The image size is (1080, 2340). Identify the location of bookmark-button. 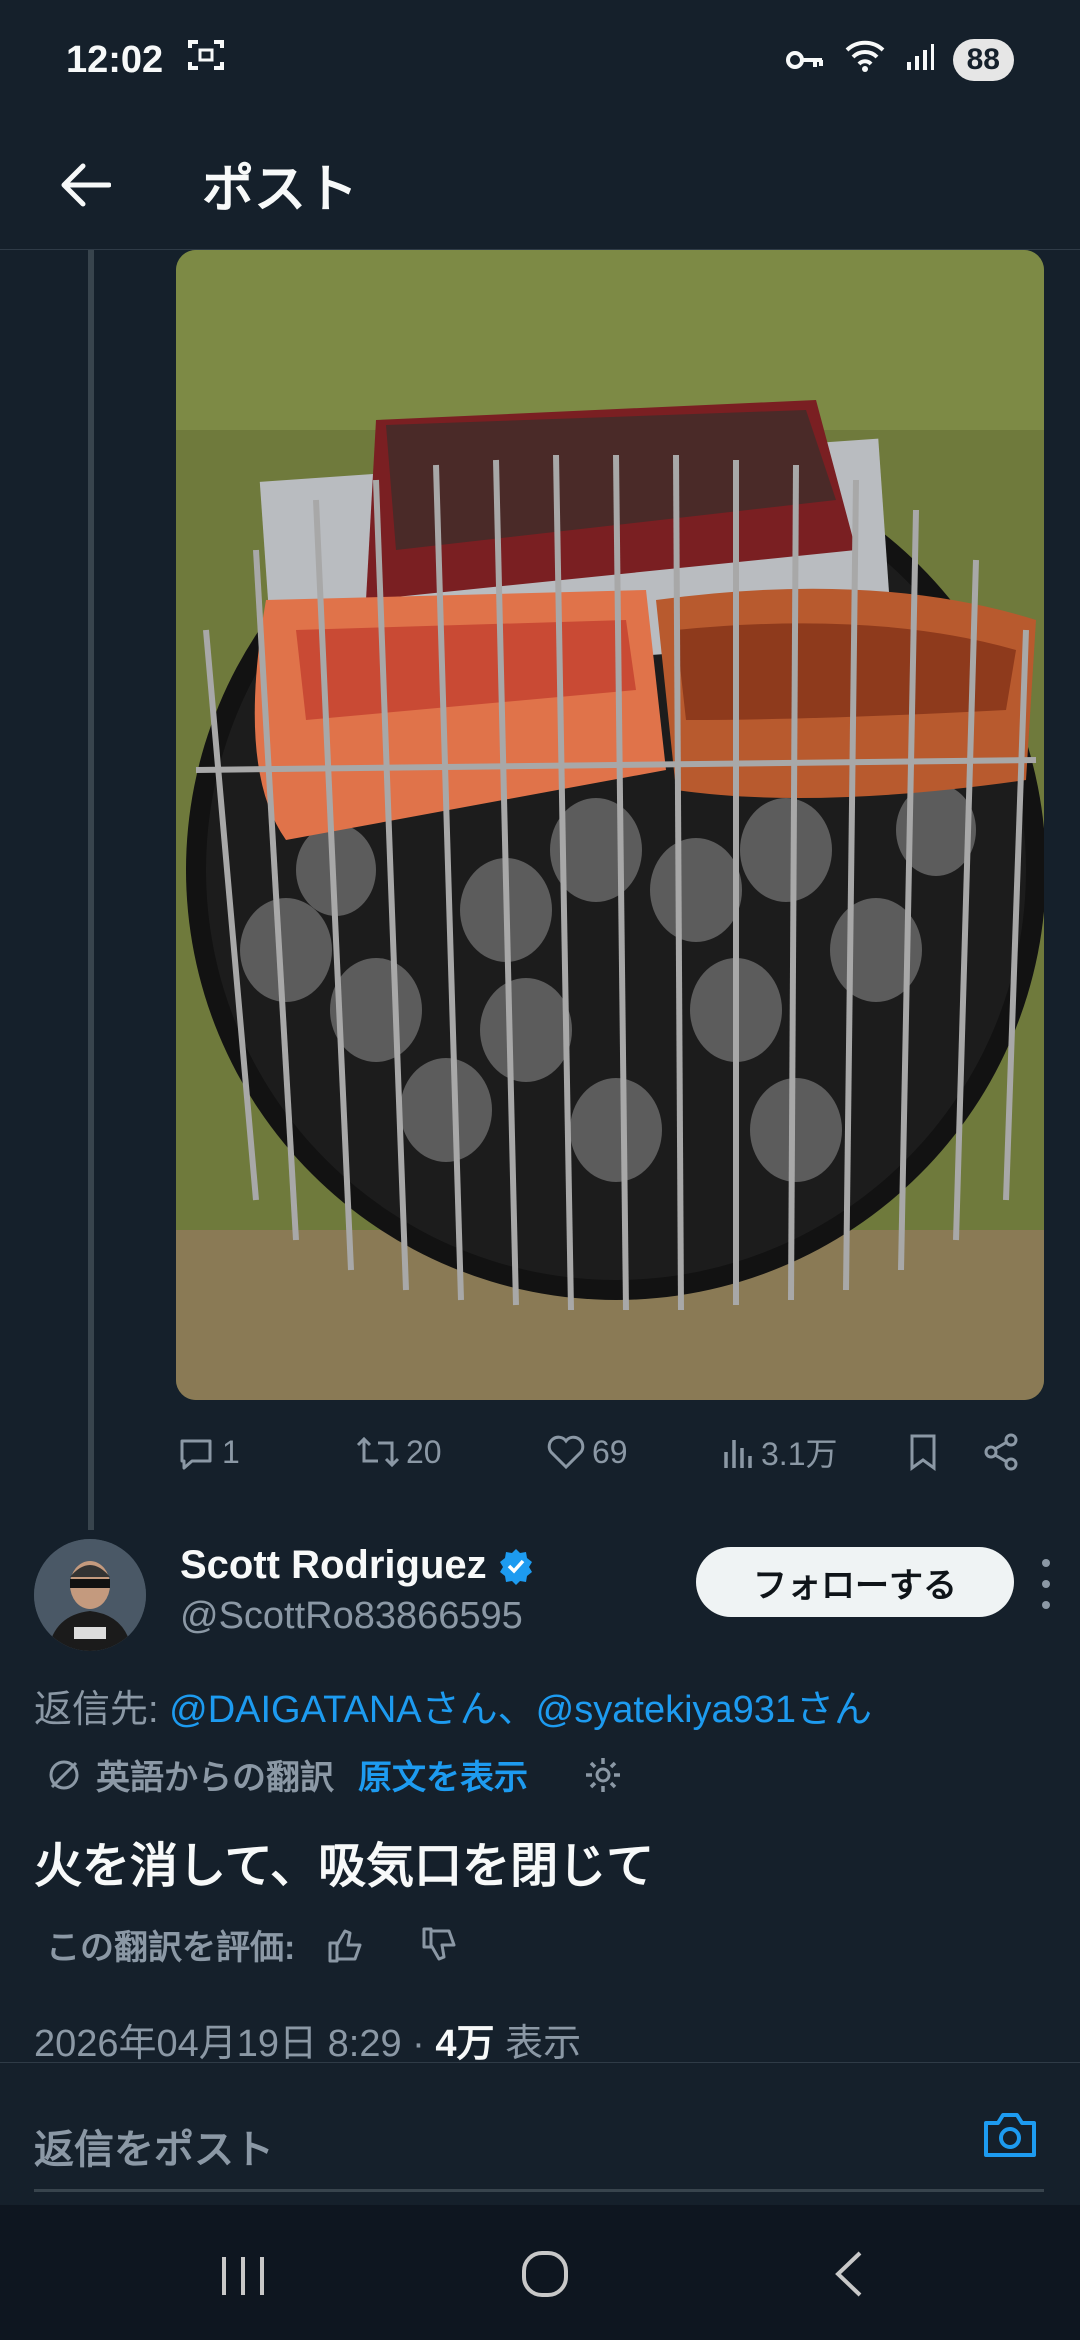
(923, 1452).